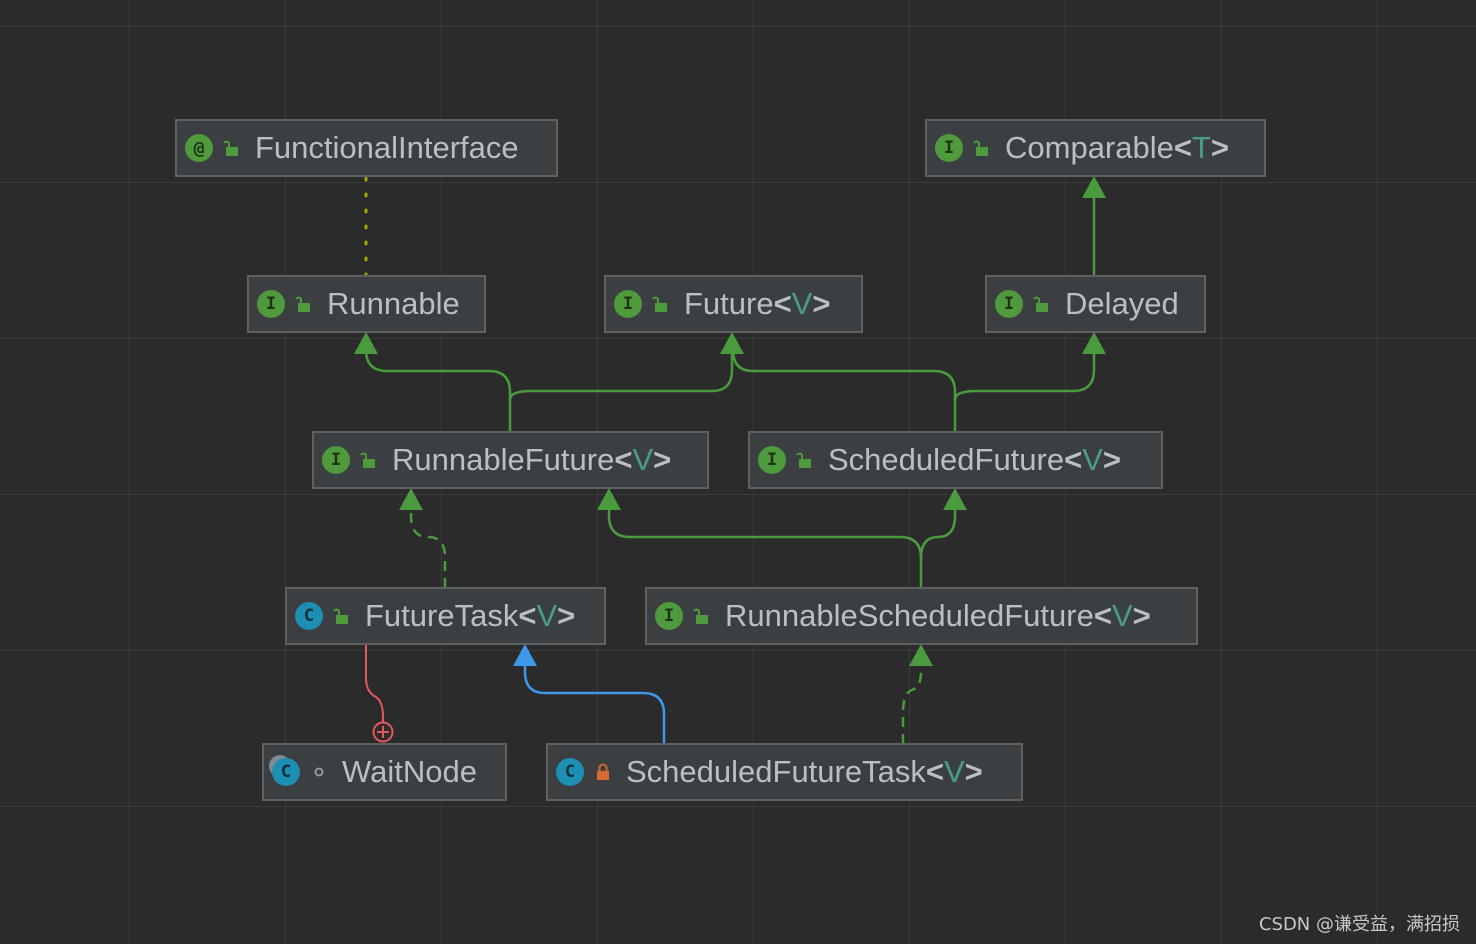 The image size is (1476, 944). I want to click on type-parameter: T, so click(1201, 147).